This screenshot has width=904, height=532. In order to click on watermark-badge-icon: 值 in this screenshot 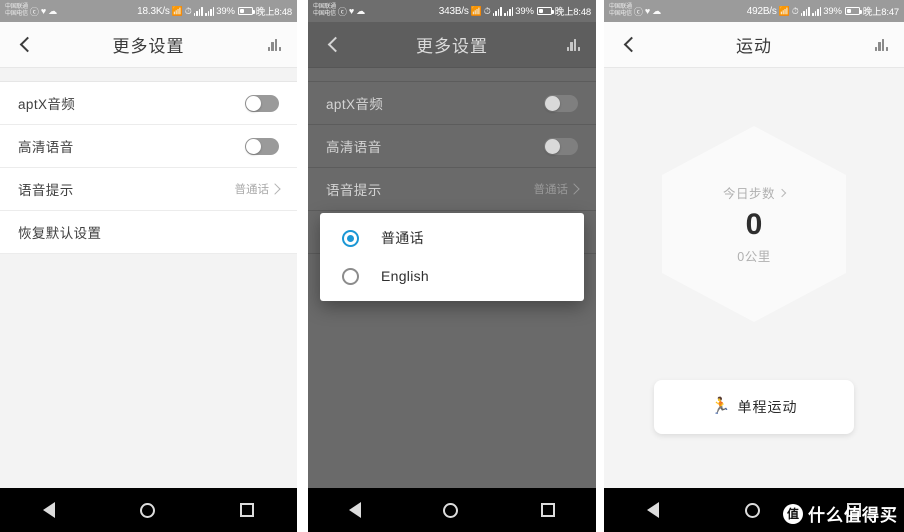, I will do `click(793, 513)`.